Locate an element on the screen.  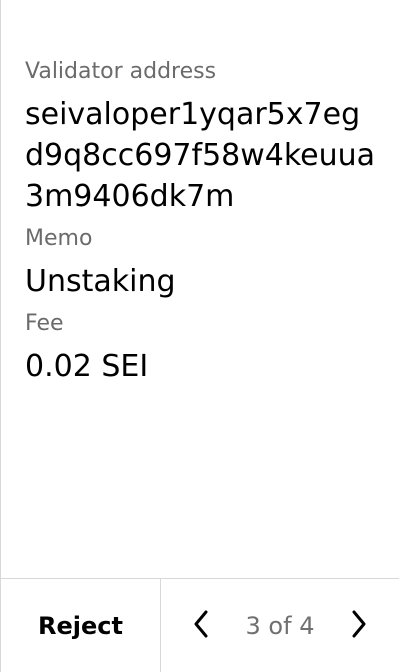
memo-value: Unstaking is located at coordinates (100, 281).